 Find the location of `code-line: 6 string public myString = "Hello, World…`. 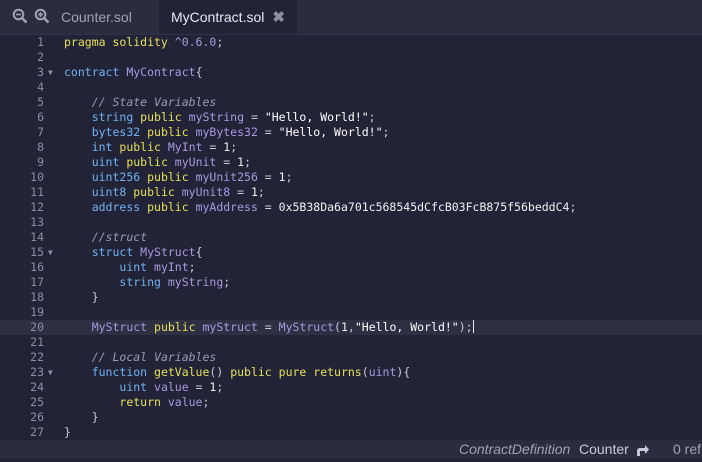

code-line: 6 string public myString = "Hello, World… is located at coordinates (351, 117).